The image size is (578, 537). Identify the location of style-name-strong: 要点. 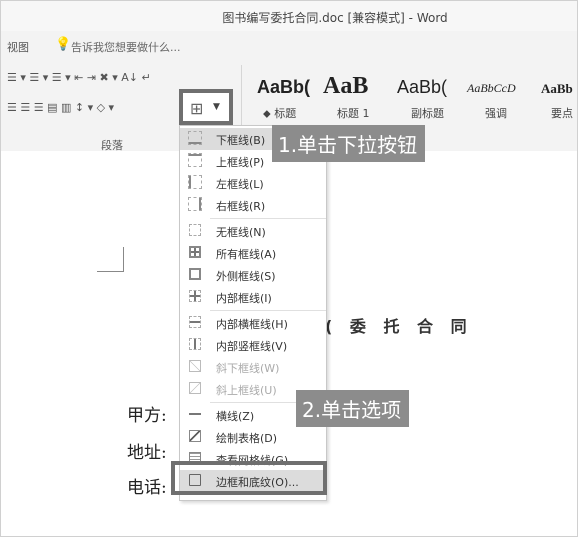
(562, 113).